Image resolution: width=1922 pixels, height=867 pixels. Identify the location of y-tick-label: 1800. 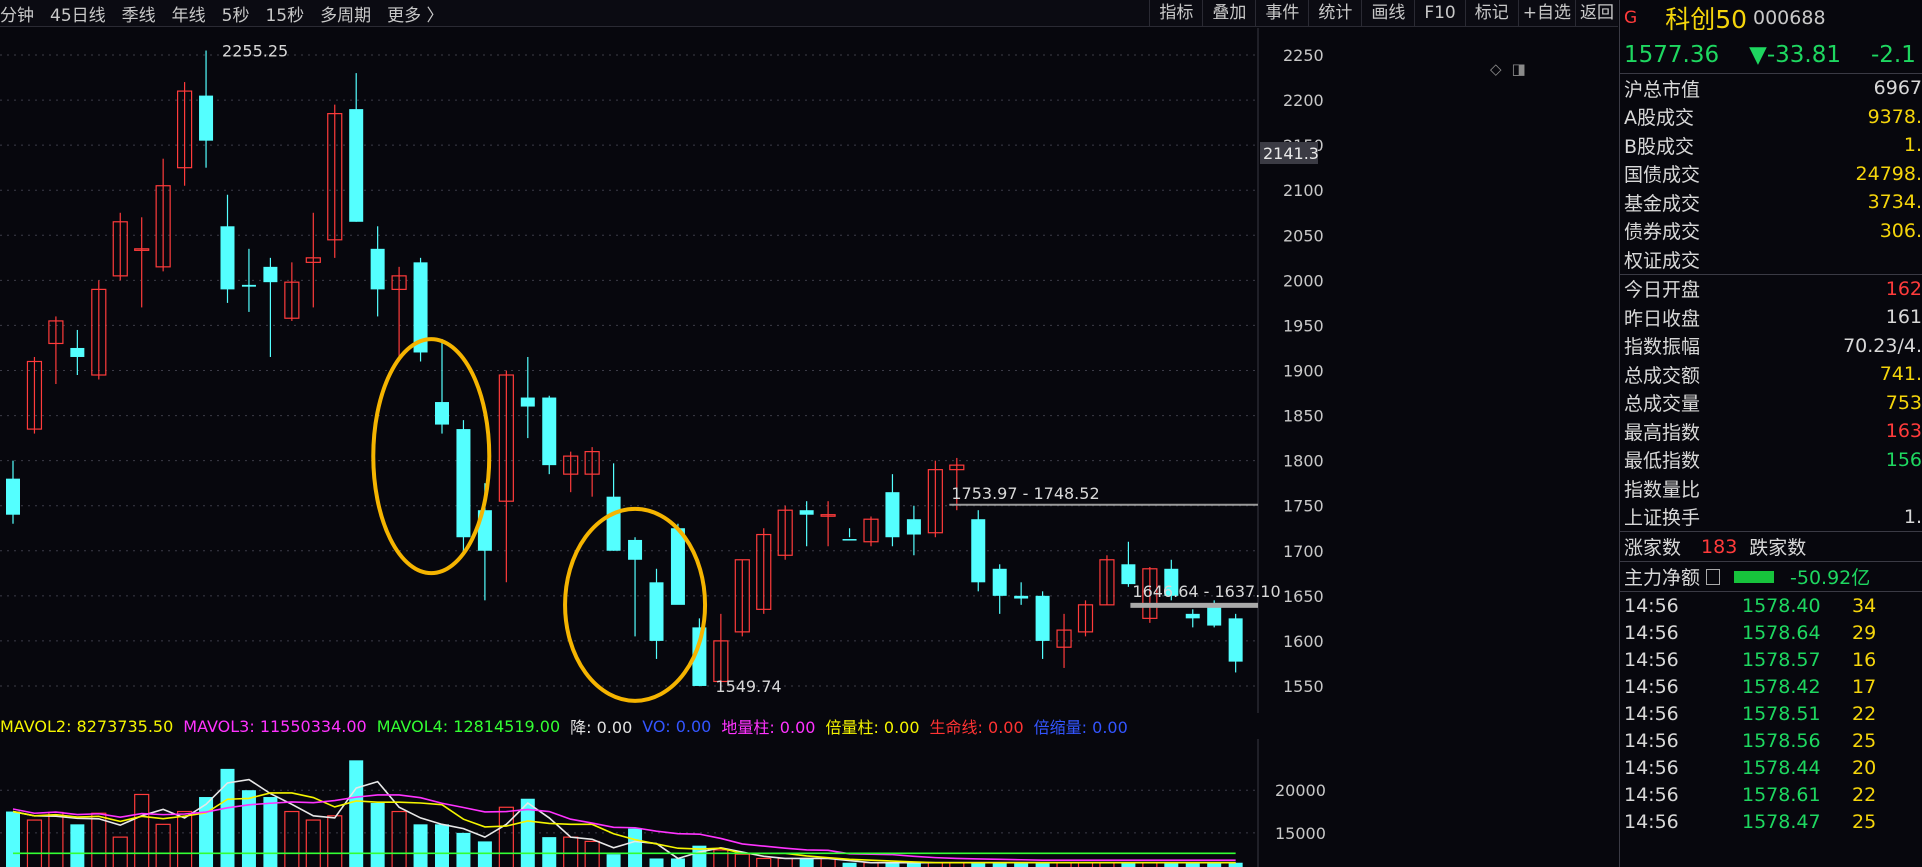
(1303, 461).